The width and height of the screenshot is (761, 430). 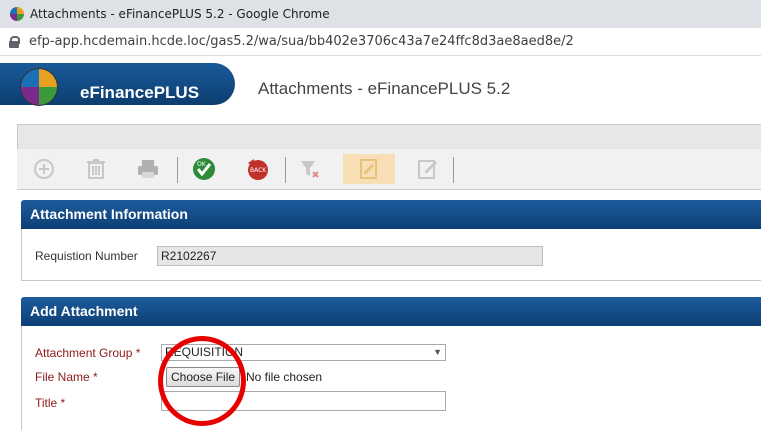 What do you see at coordinates (202, 381) in the screenshot?
I see `annotation-circle` at bounding box center [202, 381].